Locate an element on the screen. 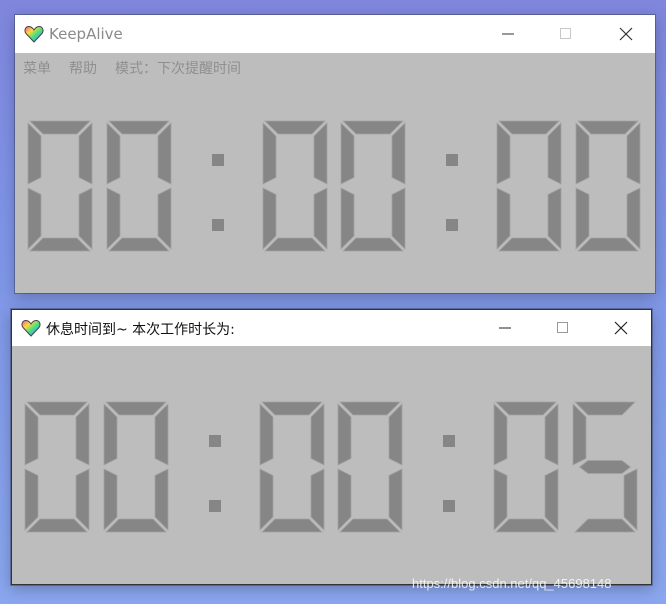  watermark: https://blog.csdn.net/qq_45698148 is located at coordinates (512, 583).